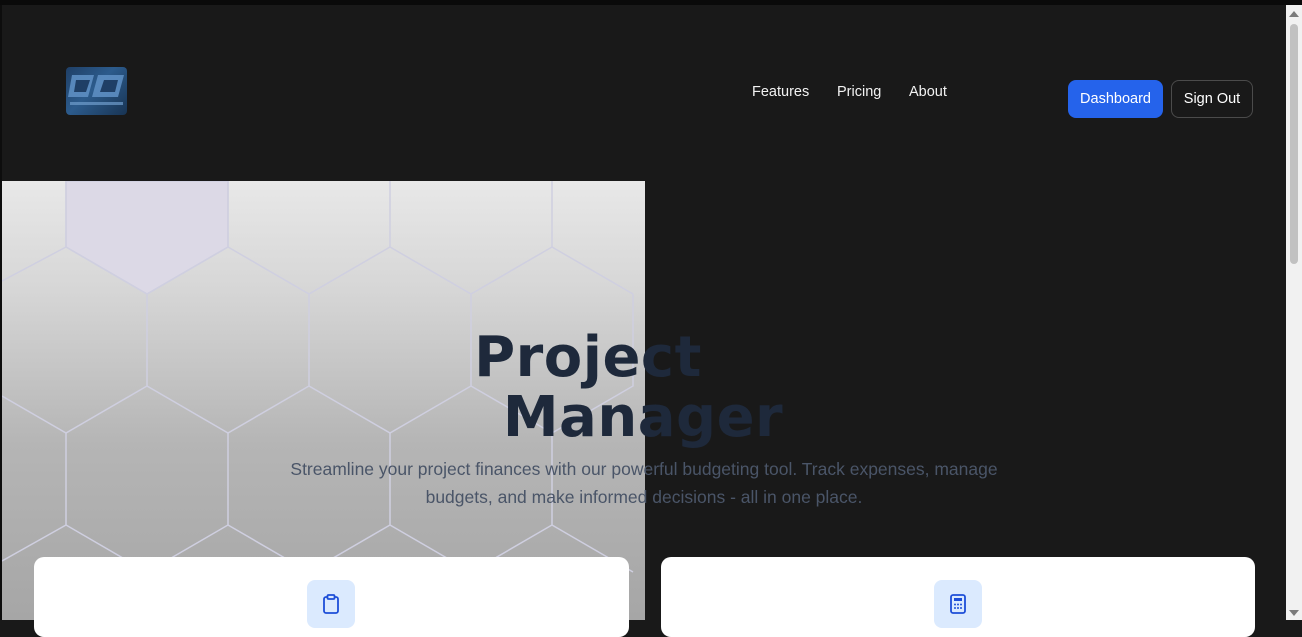  What do you see at coordinates (780, 92) in the screenshot?
I see `nav-link-features: Features` at bounding box center [780, 92].